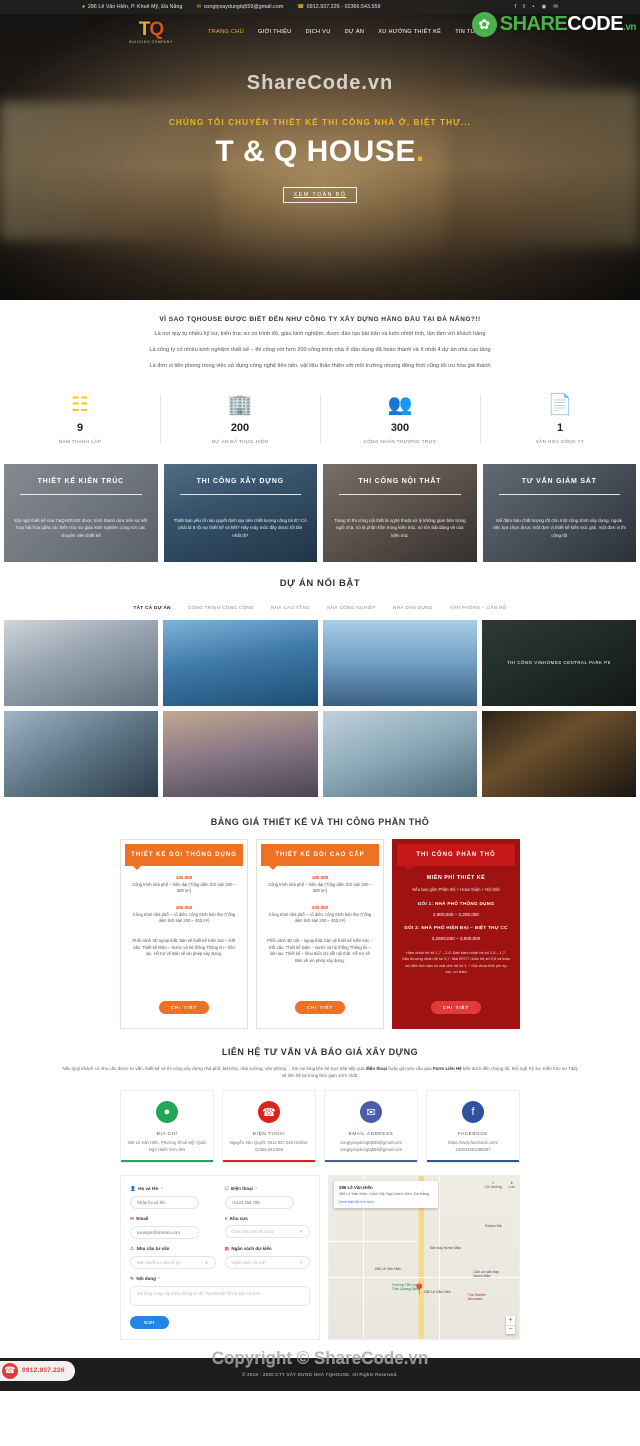  What do you see at coordinates (135, 7) in the screenshot?
I see `topbar-address-text: 286 Lê Văn Hiến, P. Khuê Mỹ, Đà Nẵng` at bounding box center [135, 7].